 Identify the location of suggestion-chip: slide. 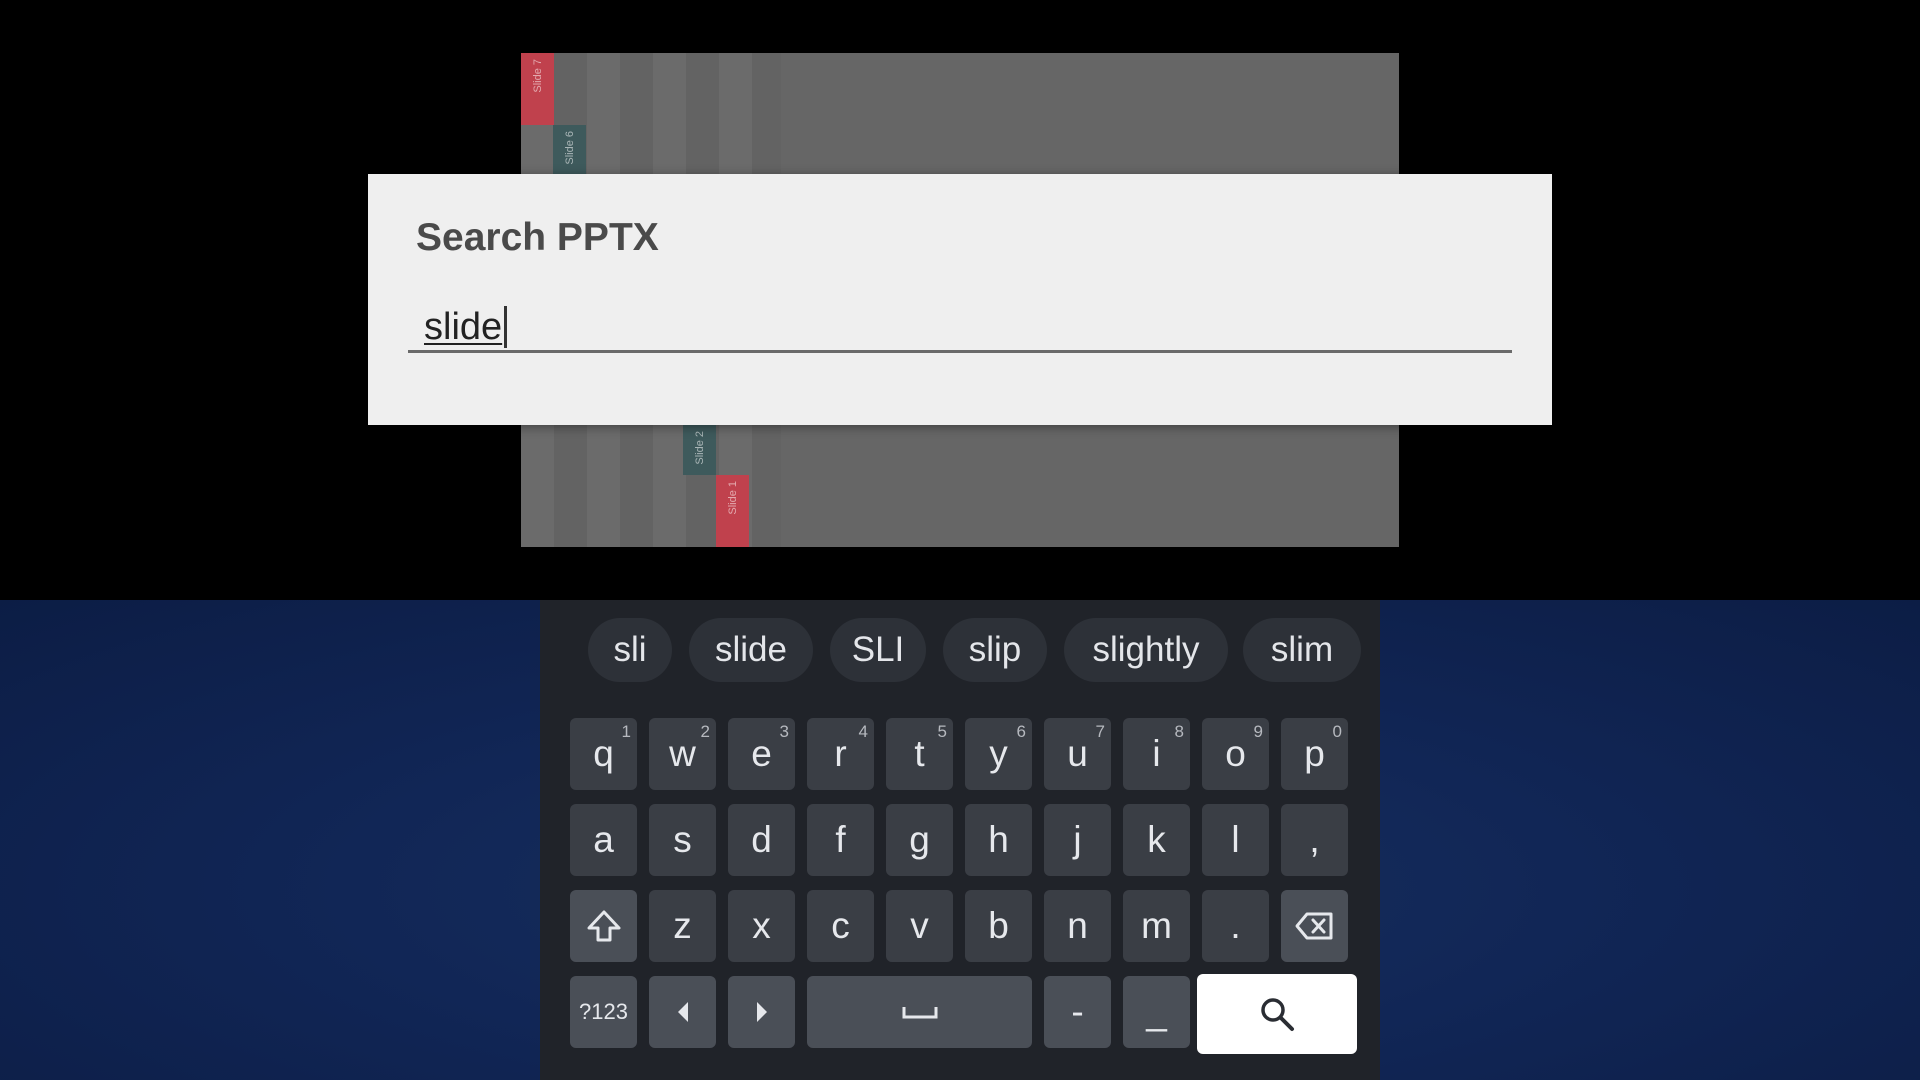
(751, 650).